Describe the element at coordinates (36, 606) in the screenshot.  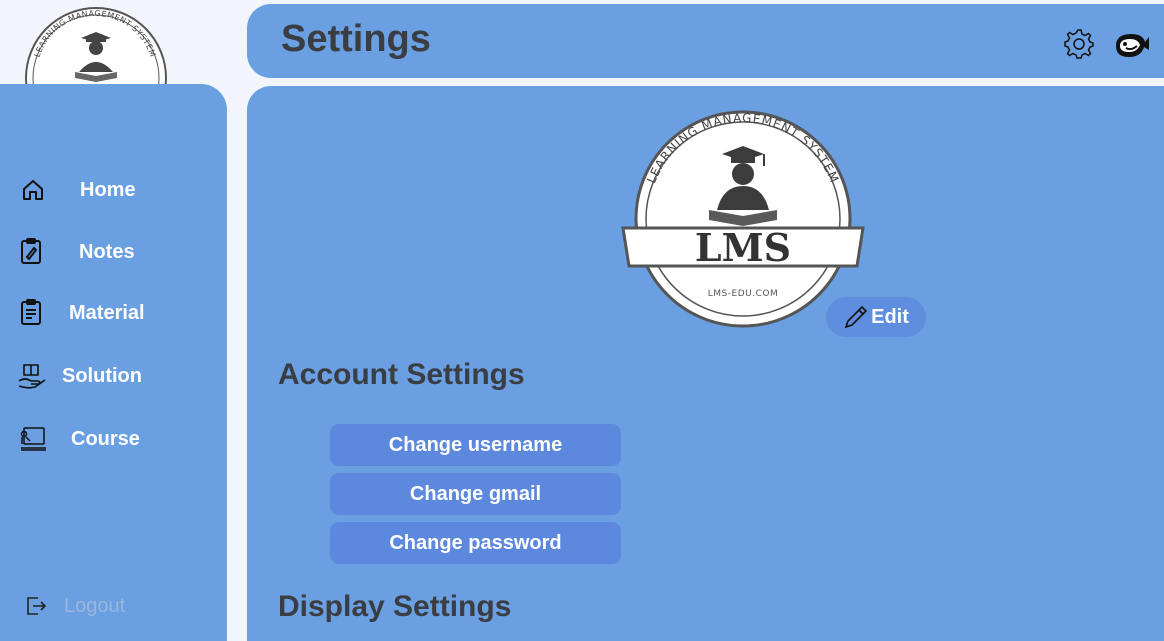
I see `logout-icon` at that location.